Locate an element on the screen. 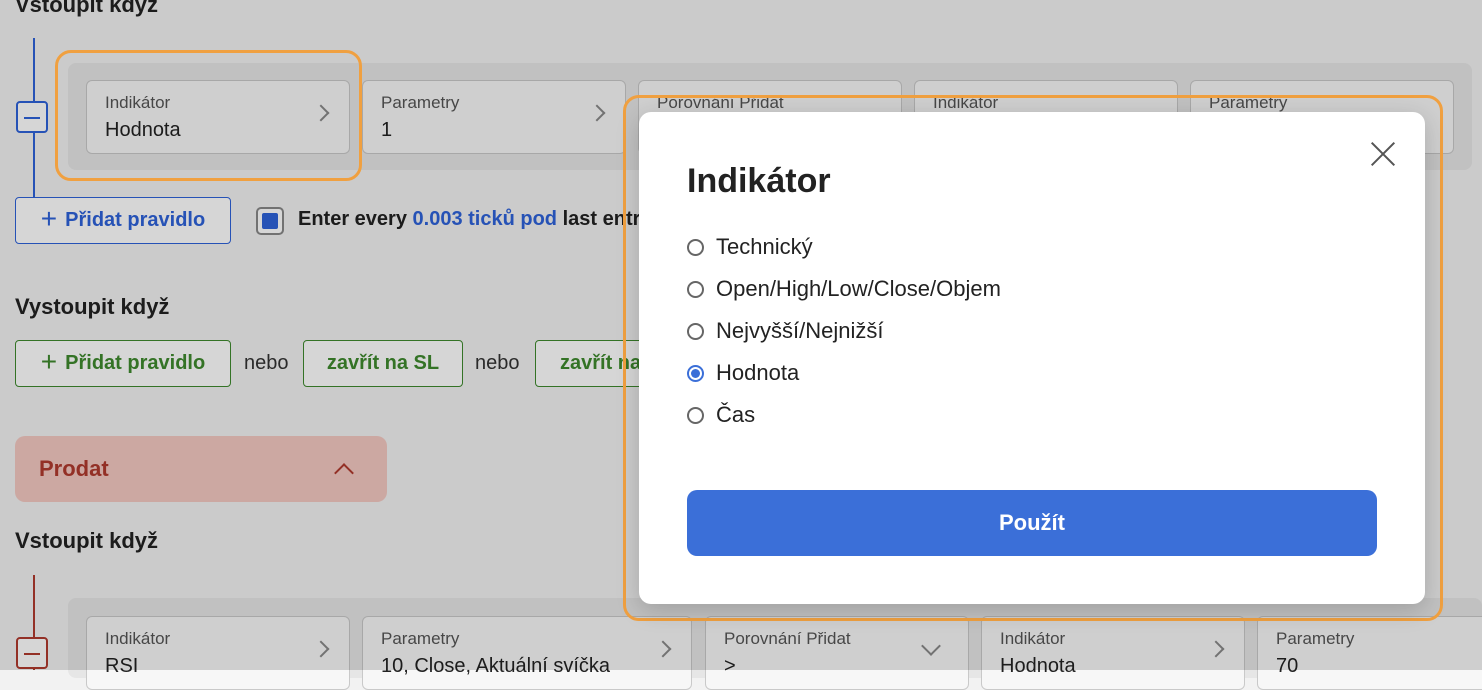  apply-button: Použít is located at coordinates (1032, 523).